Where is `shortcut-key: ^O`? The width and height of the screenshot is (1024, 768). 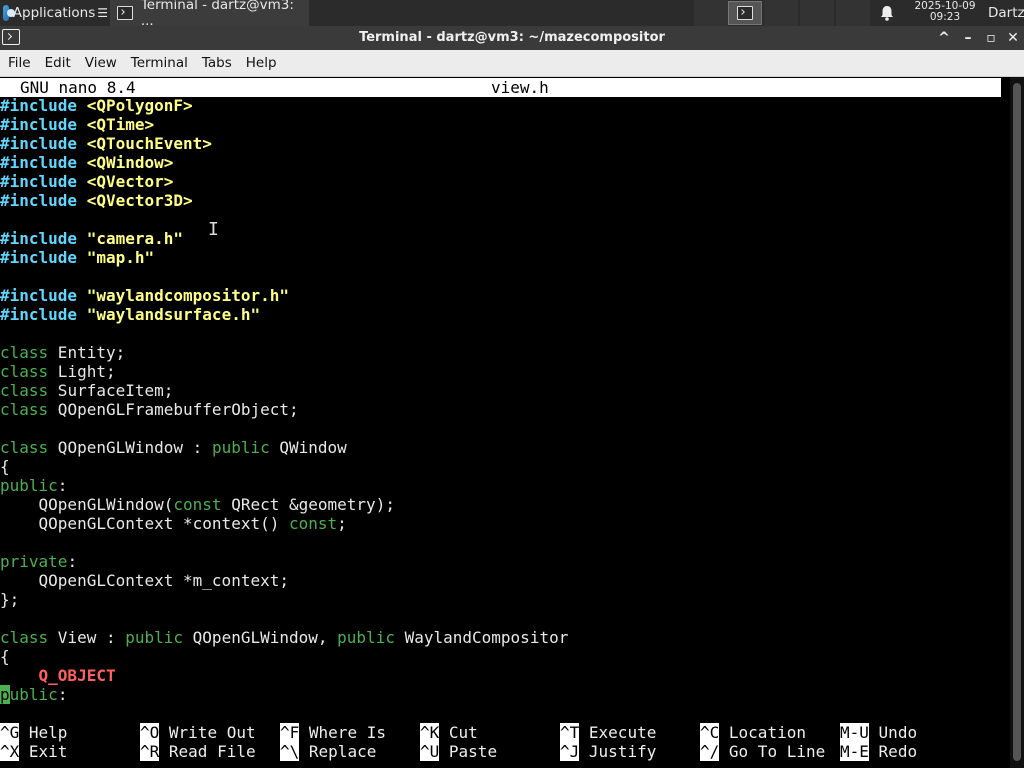 shortcut-key: ^O is located at coordinates (150, 732).